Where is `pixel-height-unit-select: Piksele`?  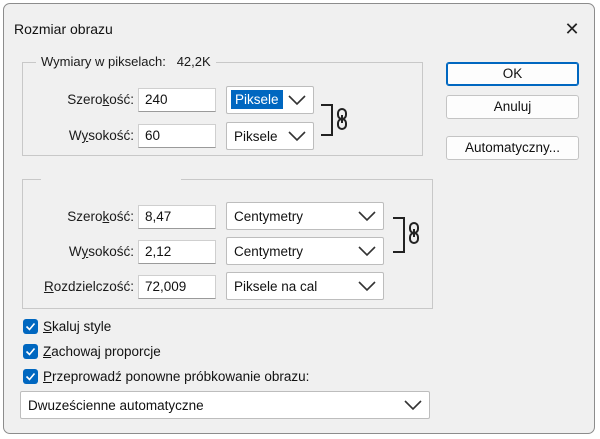
pixel-height-unit-select: Piksele is located at coordinates (270, 136).